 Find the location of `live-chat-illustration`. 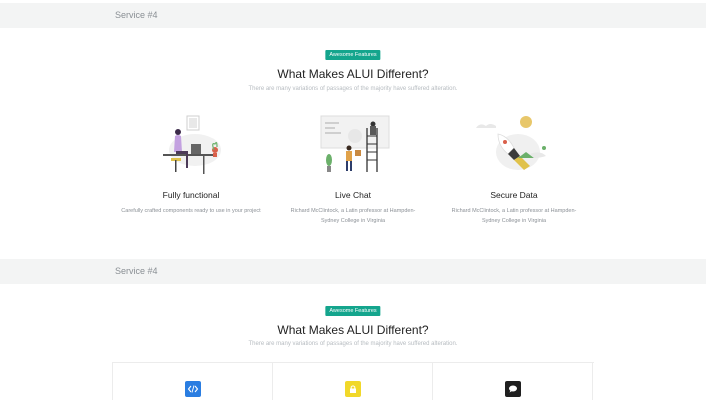

live-chat-illustration is located at coordinates (353, 146).